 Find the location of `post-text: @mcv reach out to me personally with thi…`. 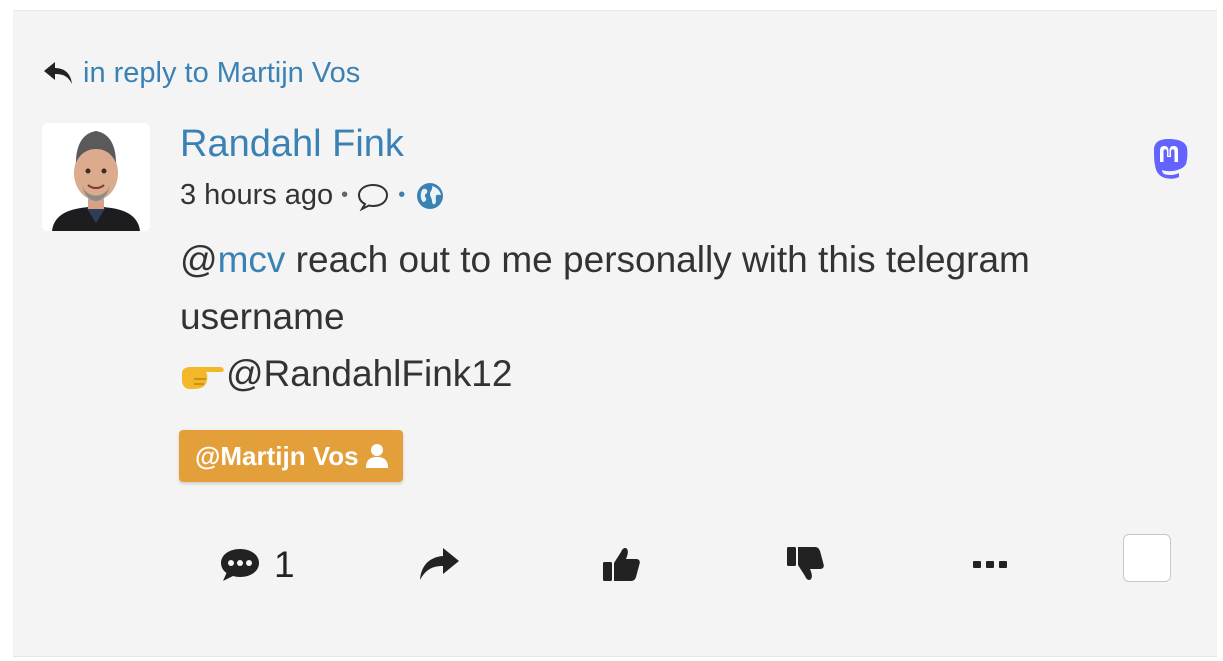

post-text: @mcv reach out to me personally with thi… is located at coordinates (680, 288).